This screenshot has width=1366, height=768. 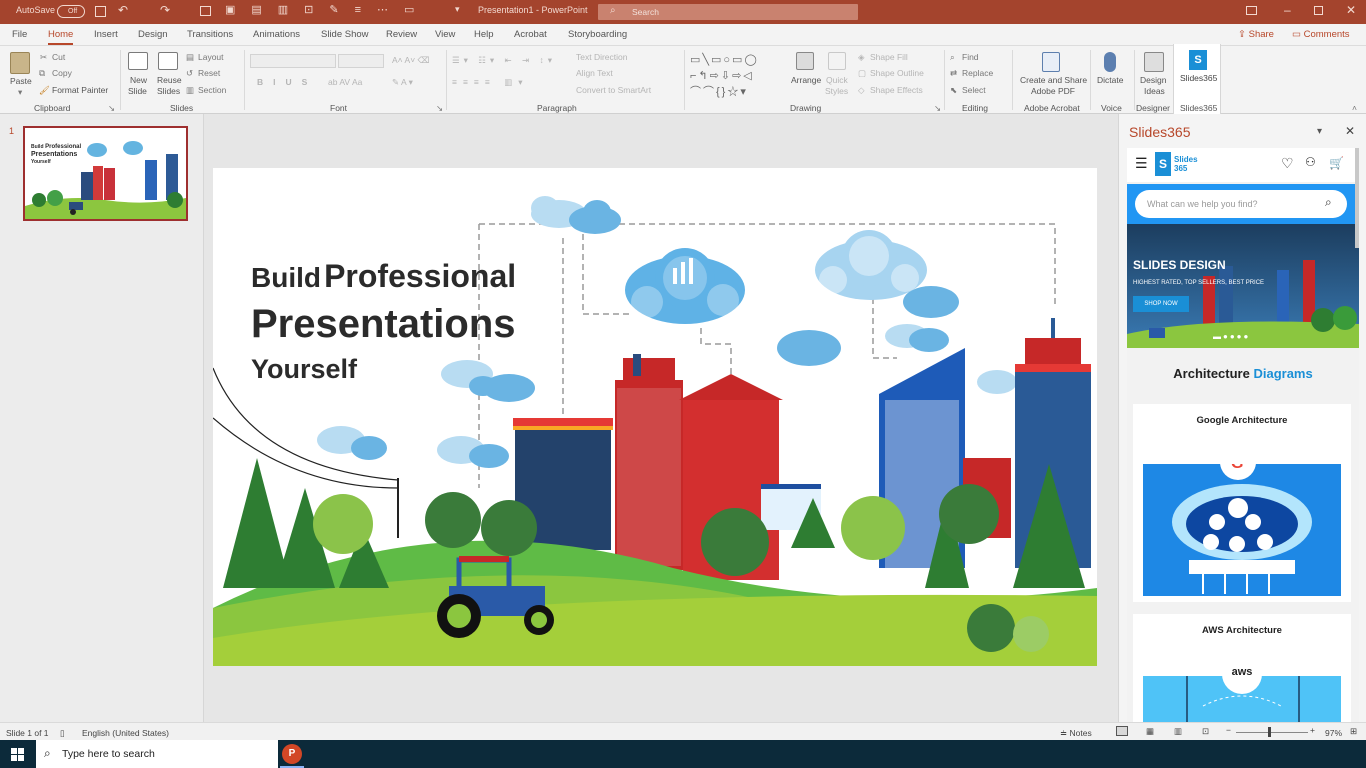 What do you see at coordinates (169, 80) in the screenshot?
I see `reuse-slides-button: Reuse` at bounding box center [169, 80].